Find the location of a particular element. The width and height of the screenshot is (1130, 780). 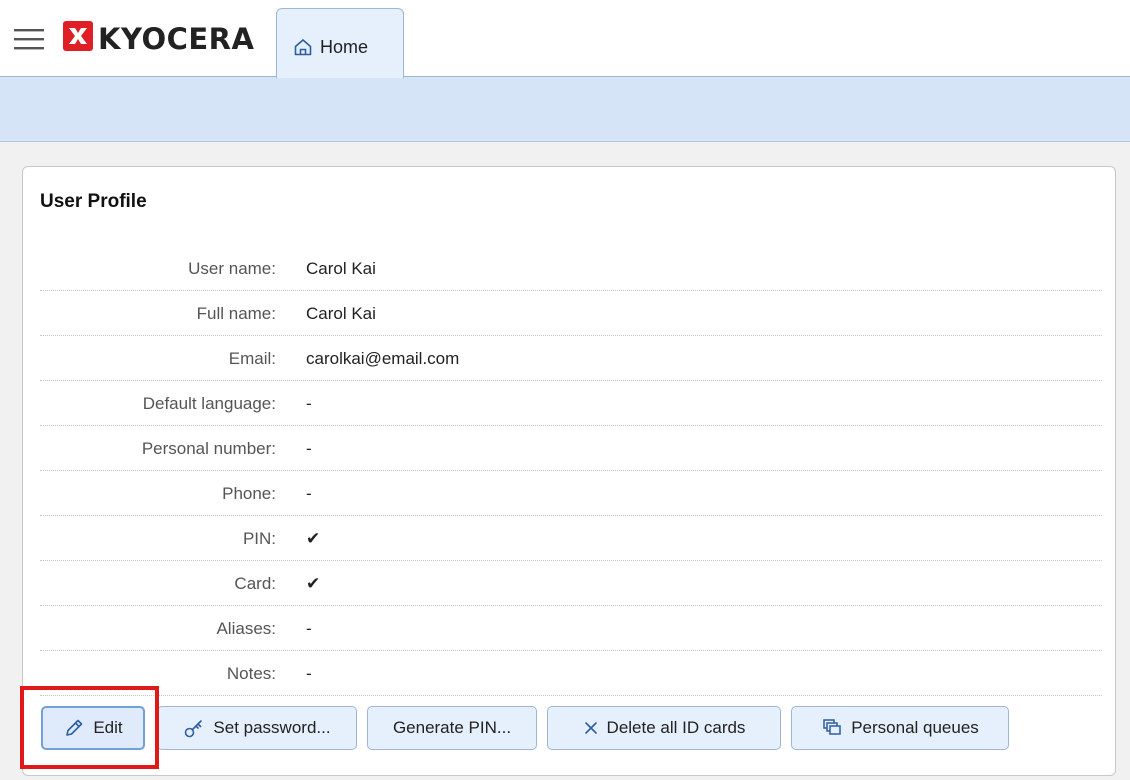

field-label: User name: is located at coordinates (232, 268).